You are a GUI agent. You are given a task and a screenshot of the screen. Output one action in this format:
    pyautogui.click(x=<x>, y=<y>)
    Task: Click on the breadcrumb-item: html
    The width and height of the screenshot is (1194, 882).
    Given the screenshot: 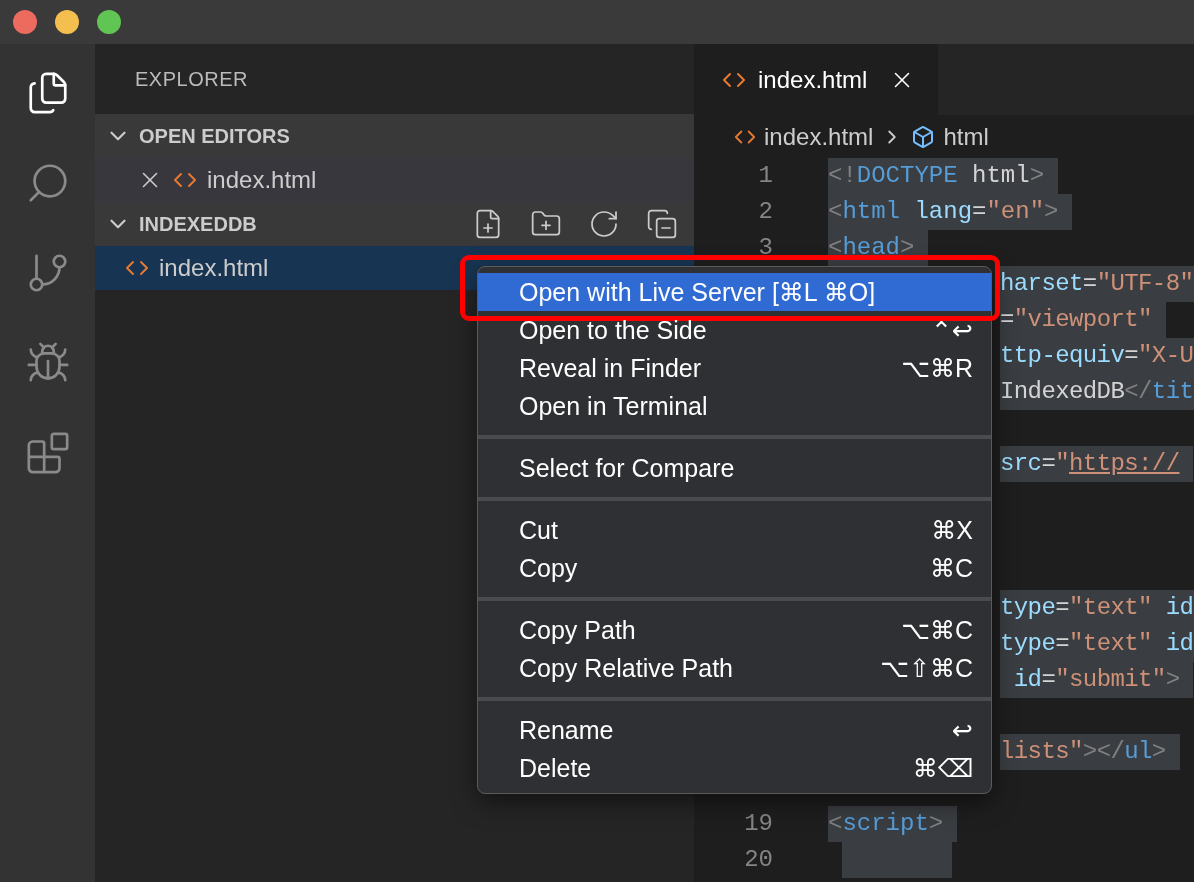 What is the action you would take?
    pyautogui.click(x=966, y=136)
    